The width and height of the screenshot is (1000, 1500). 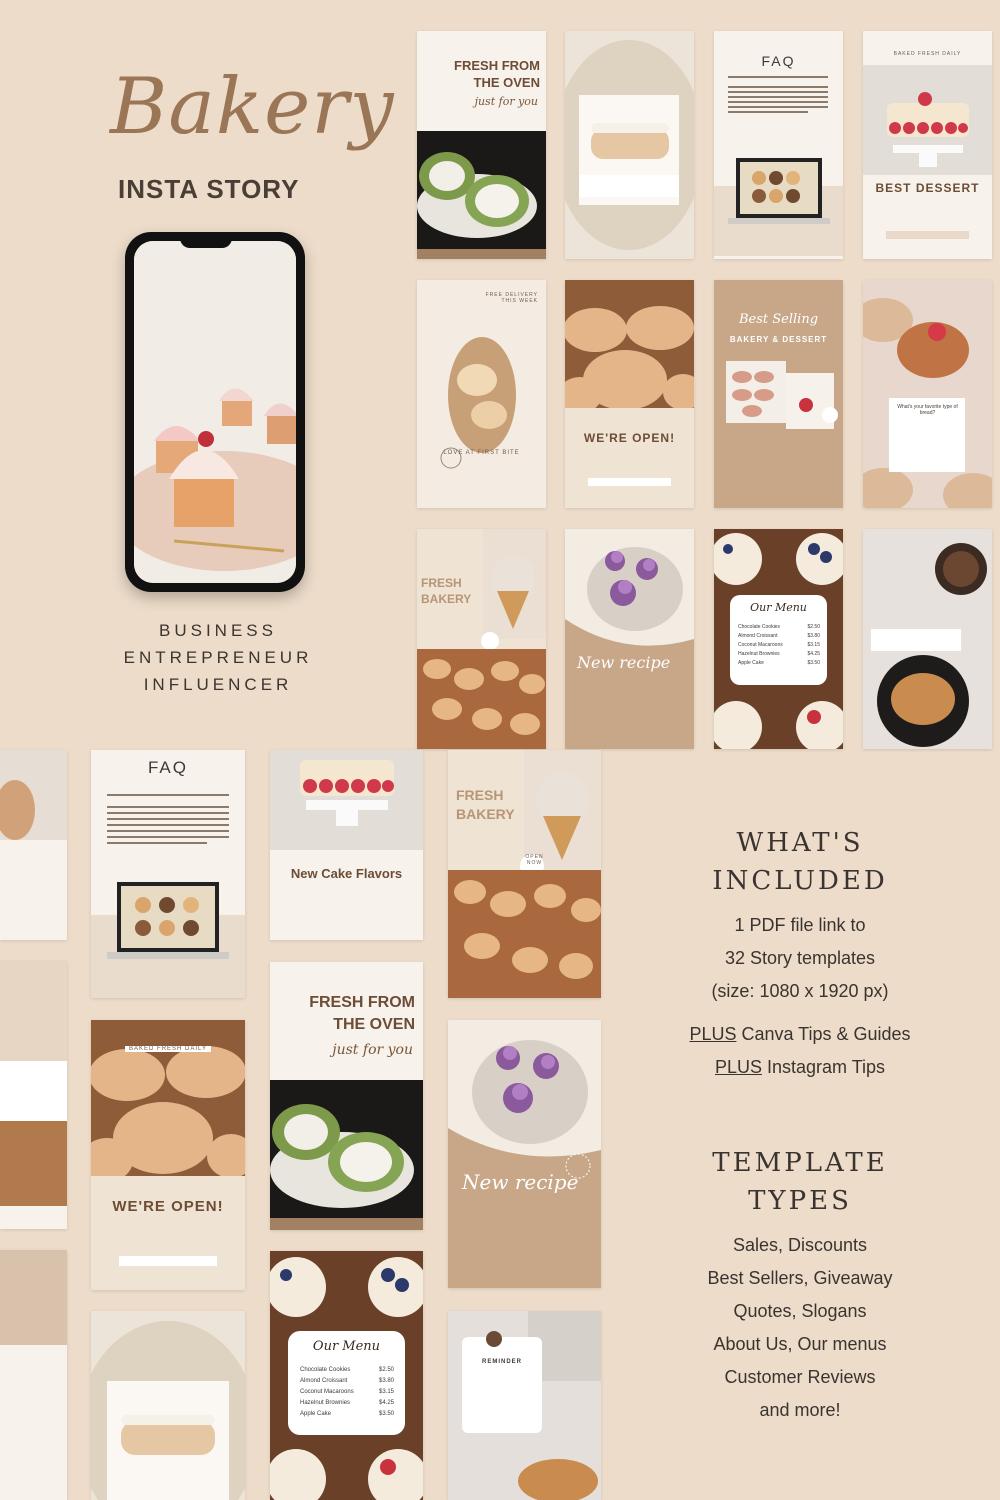 I want to click on card-script: Best Selling, so click(x=778, y=319).